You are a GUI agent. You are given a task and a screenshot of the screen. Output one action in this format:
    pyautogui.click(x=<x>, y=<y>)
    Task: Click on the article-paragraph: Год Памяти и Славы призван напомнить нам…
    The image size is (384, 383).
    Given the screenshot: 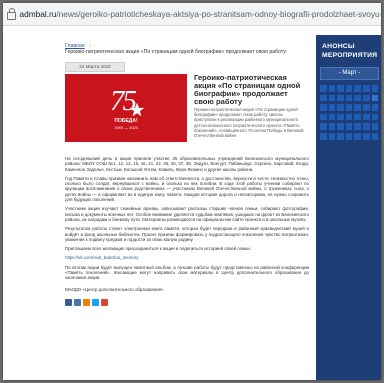 What is the action you would take?
    pyautogui.click(x=187, y=189)
    